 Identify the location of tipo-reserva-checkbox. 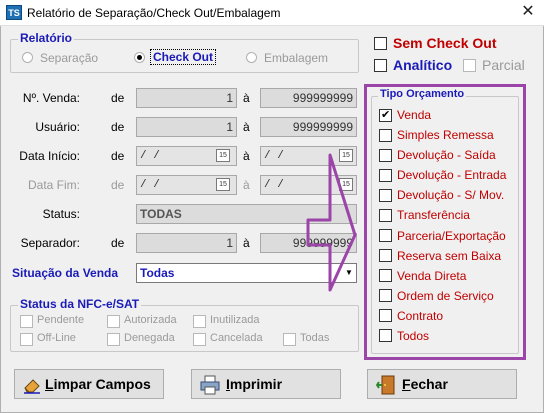
(385, 255).